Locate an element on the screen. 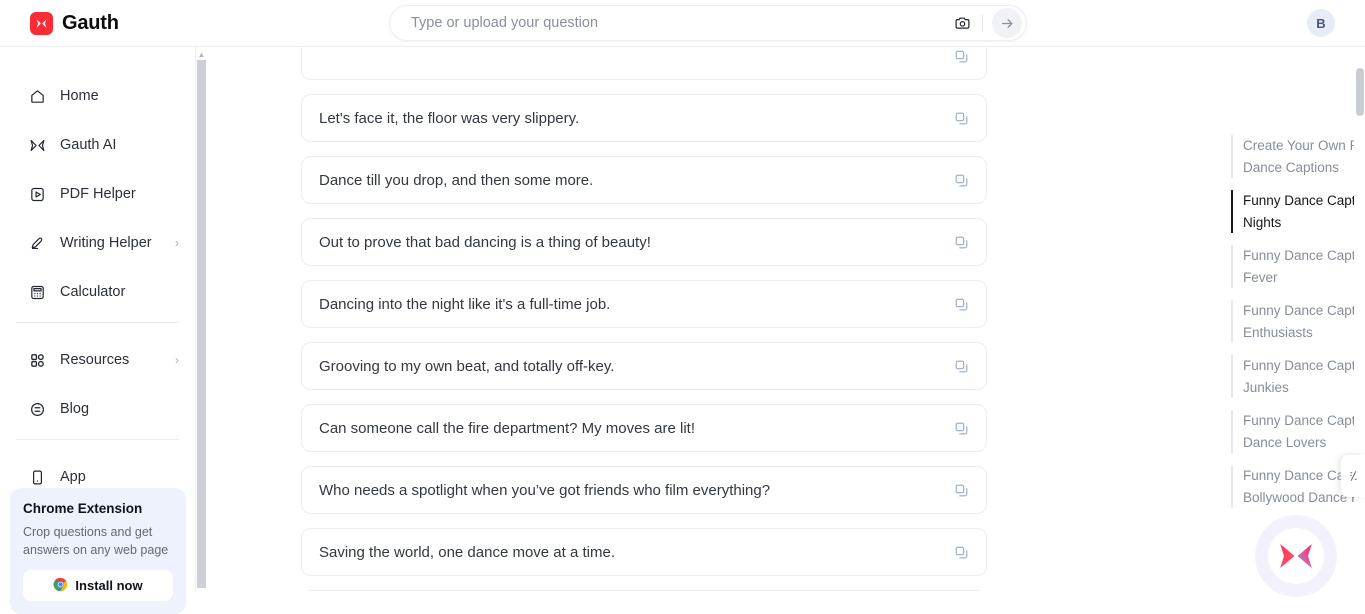  sidebar-scrollbar: ▲ is located at coordinates (201, 319).